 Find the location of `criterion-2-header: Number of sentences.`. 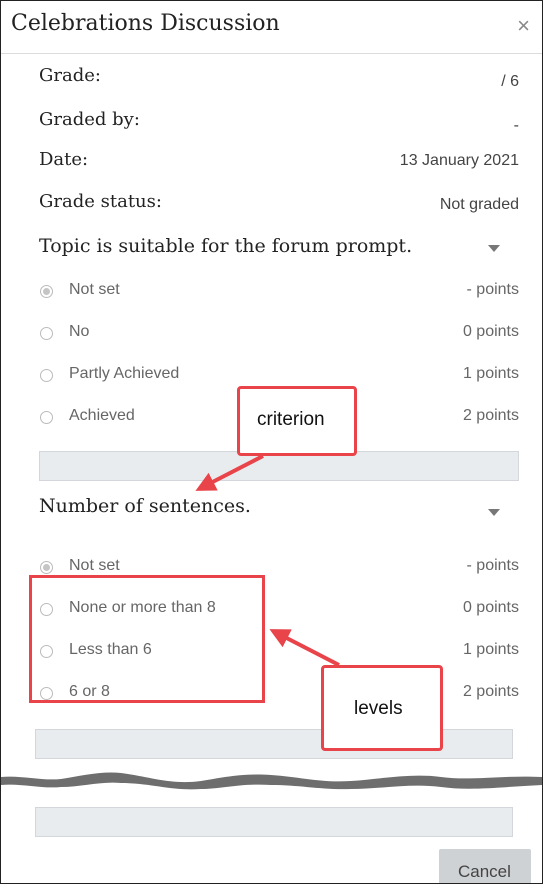

criterion-2-header: Number of sentences. is located at coordinates (279, 512).